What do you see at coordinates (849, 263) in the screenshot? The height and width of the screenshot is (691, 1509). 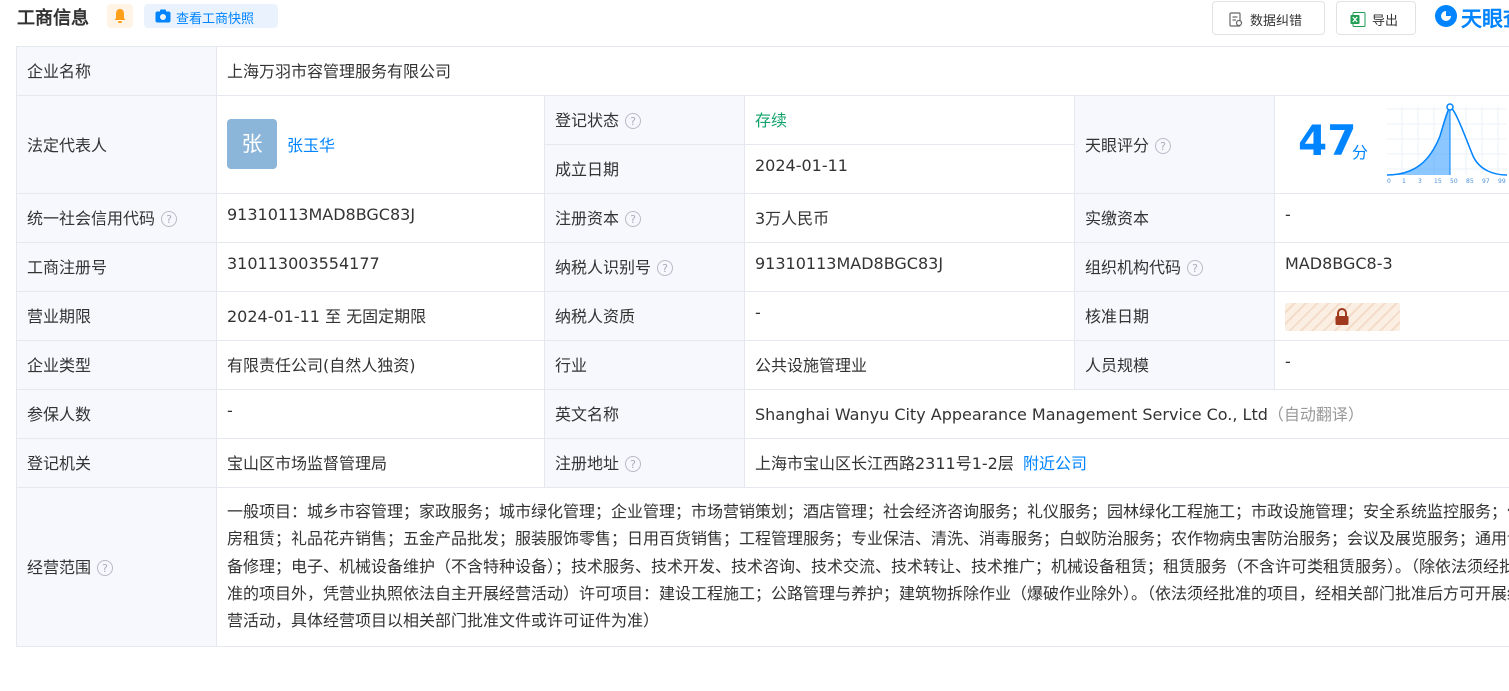 I see `taxpayer-id-value: 91310113MAD8BGC83J` at bounding box center [849, 263].